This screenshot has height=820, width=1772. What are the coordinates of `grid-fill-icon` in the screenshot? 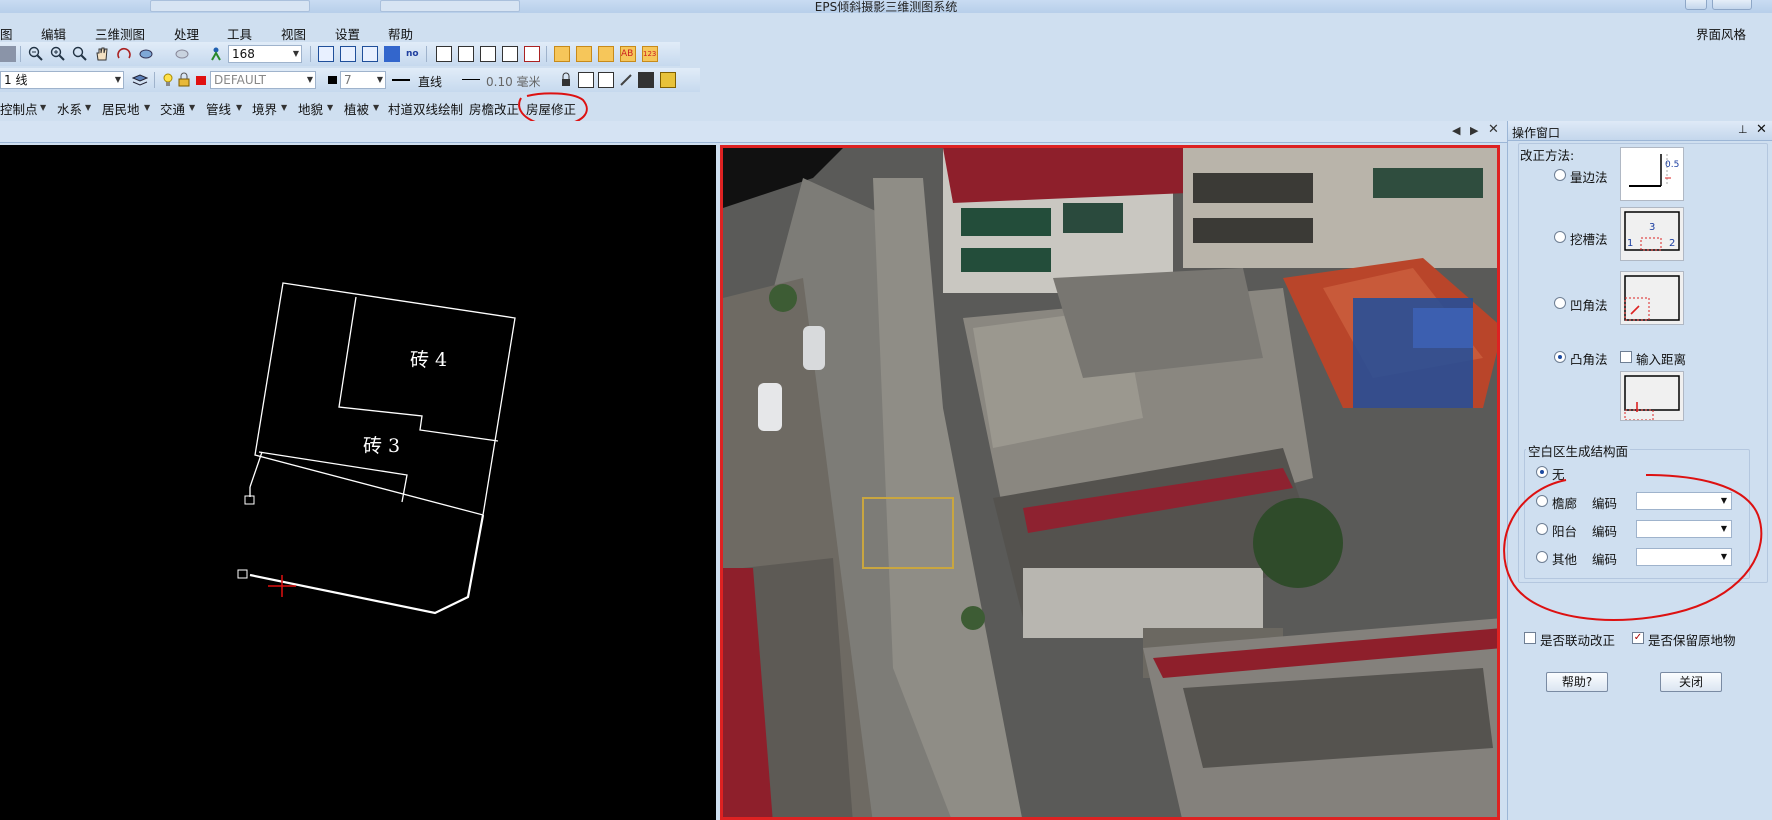 It's located at (392, 54).